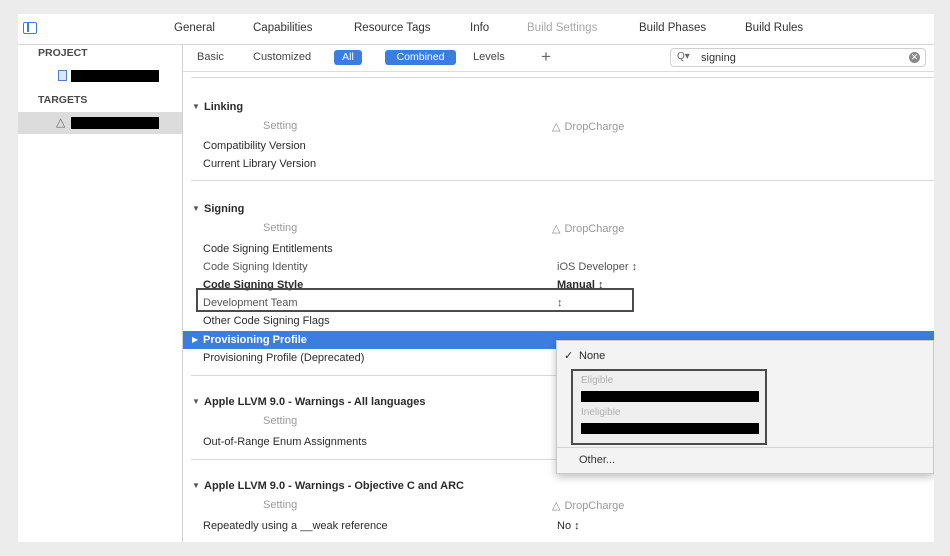 This screenshot has width=950, height=556. What do you see at coordinates (254, 146) in the screenshot?
I see `setting-name: Compatibility Version` at bounding box center [254, 146].